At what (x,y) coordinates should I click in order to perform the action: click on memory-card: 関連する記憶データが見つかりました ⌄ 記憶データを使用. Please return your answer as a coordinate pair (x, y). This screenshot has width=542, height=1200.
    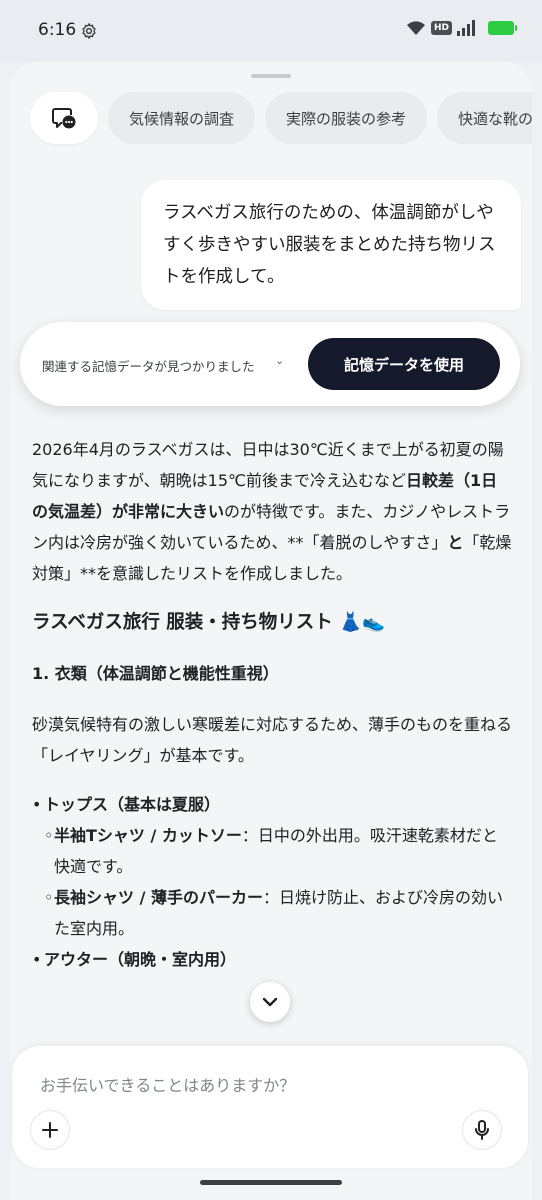
    Looking at the image, I should click on (270, 364).